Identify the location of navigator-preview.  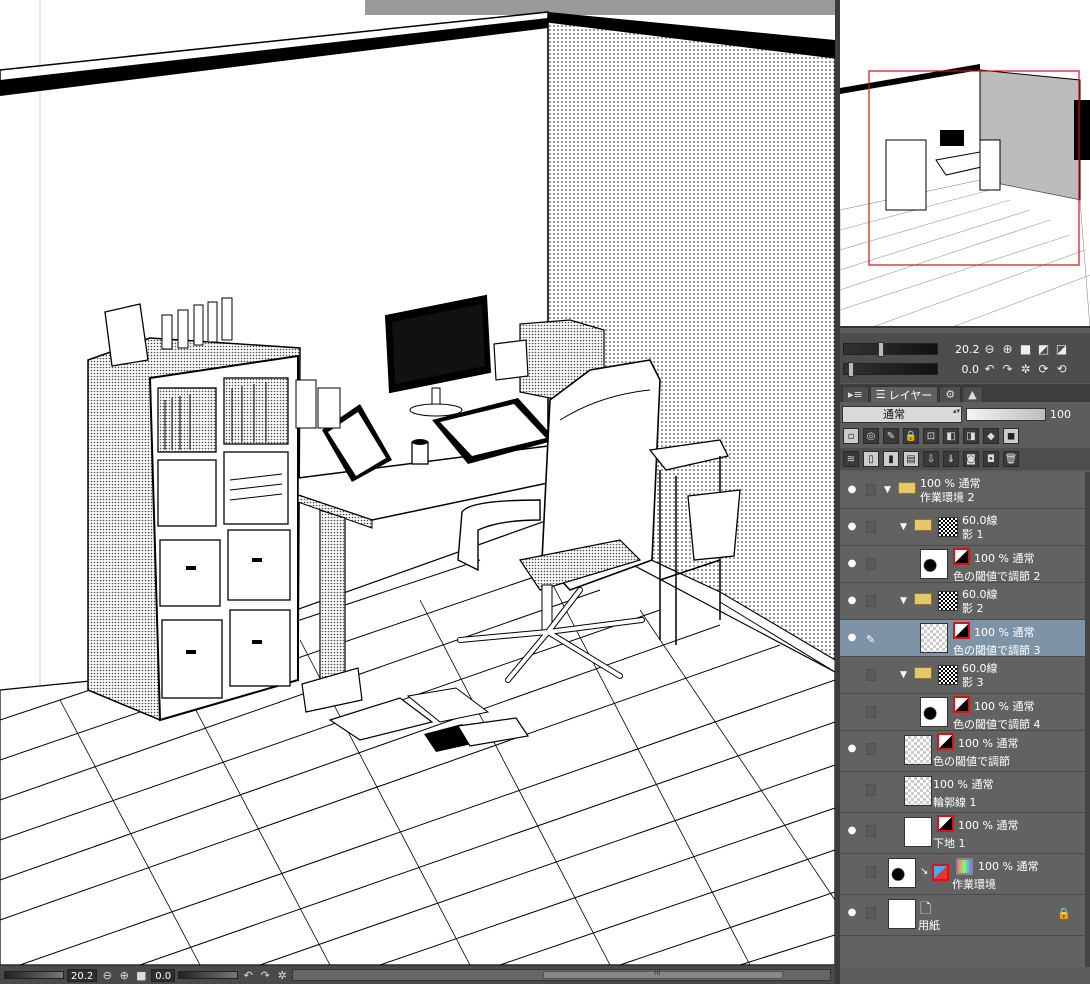
(965, 164).